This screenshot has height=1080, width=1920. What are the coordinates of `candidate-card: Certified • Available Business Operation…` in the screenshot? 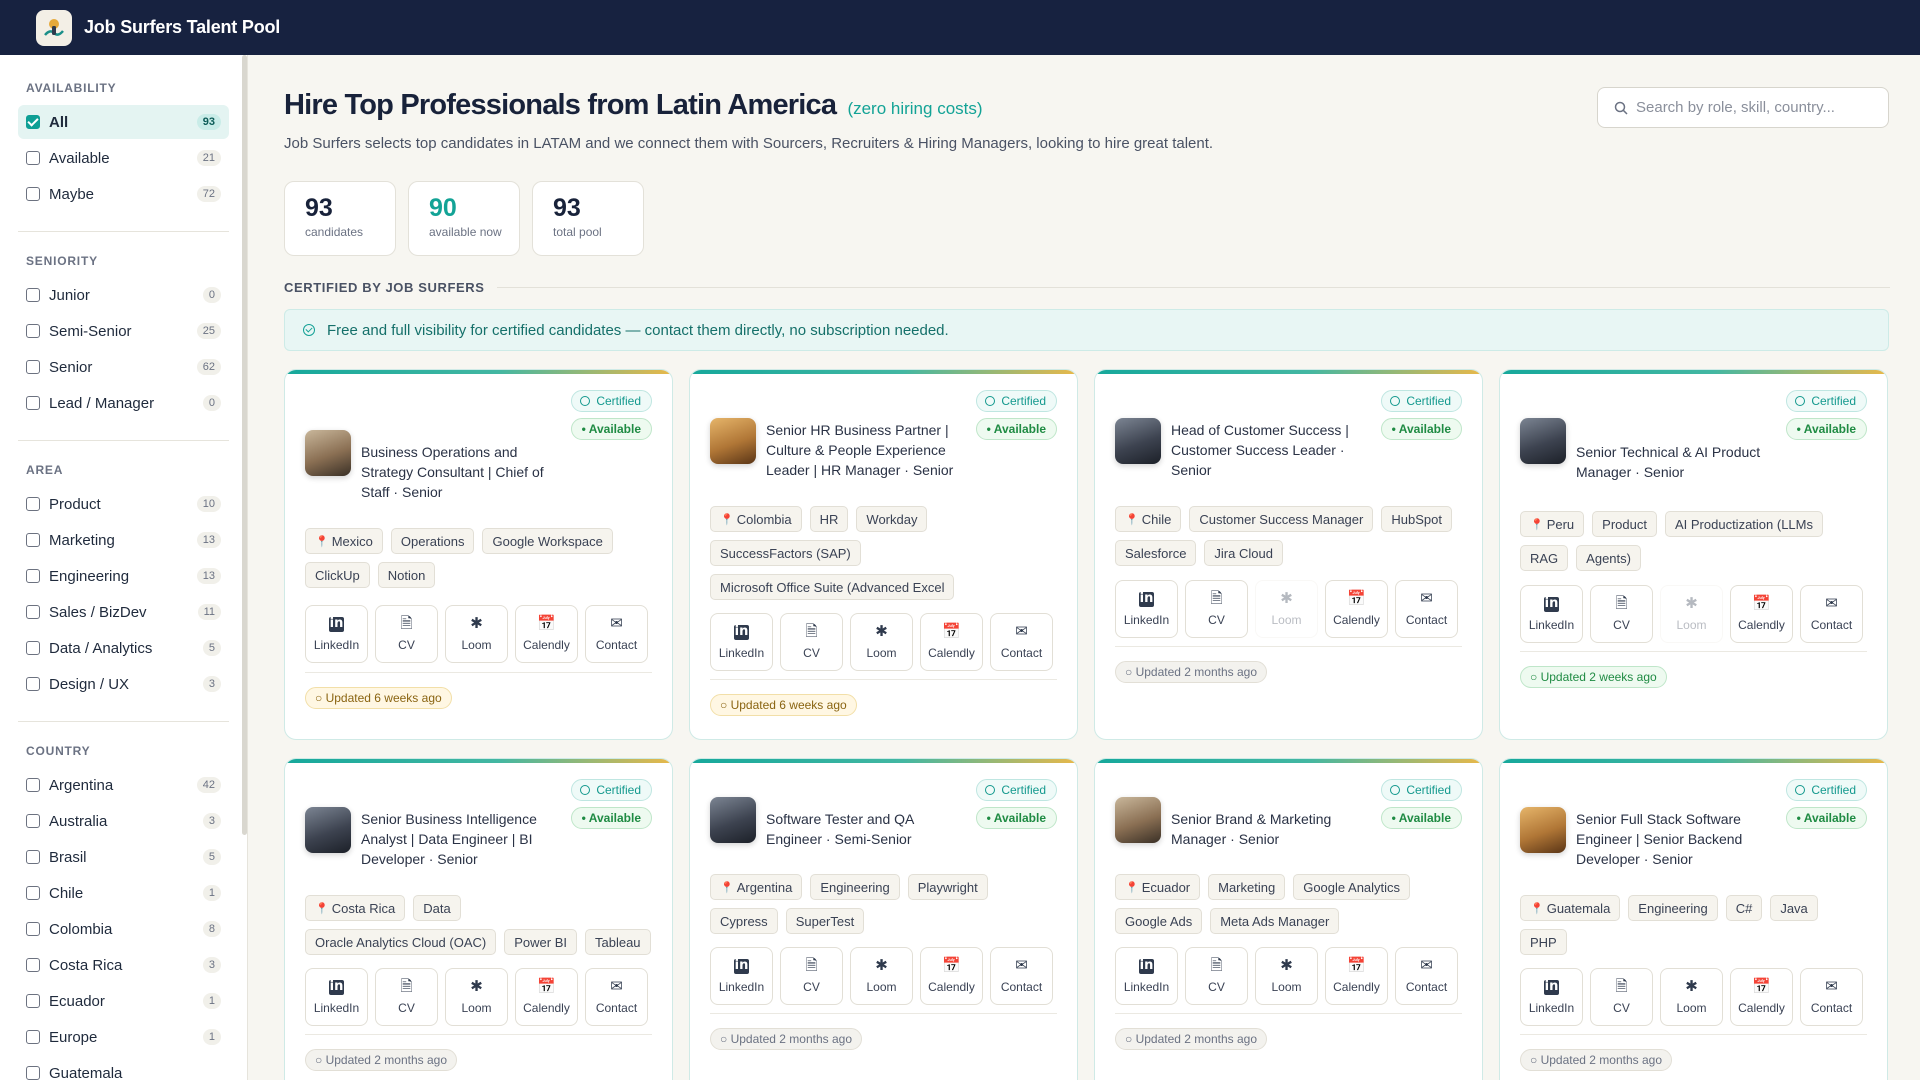 It's located at (478, 554).